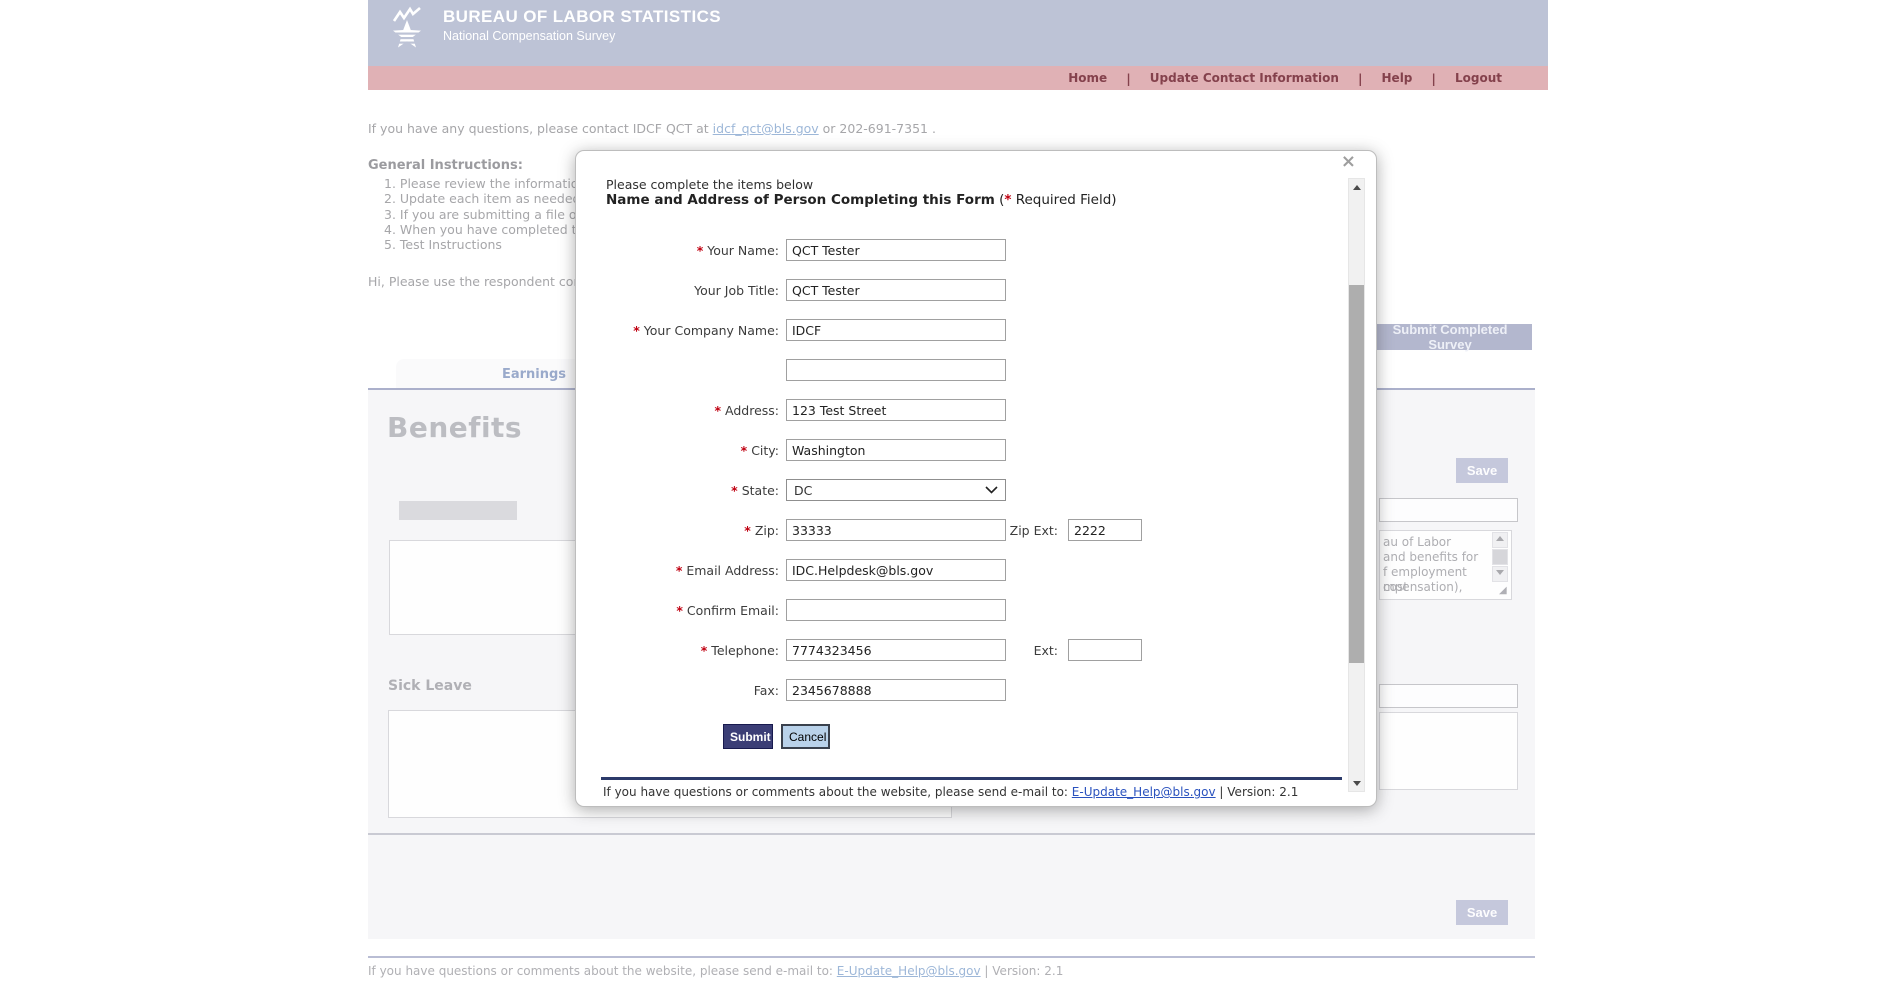 The width and height of the screenshot is (1899, 983). I want to click on zip-label: * Zip:, so click(761, 530).